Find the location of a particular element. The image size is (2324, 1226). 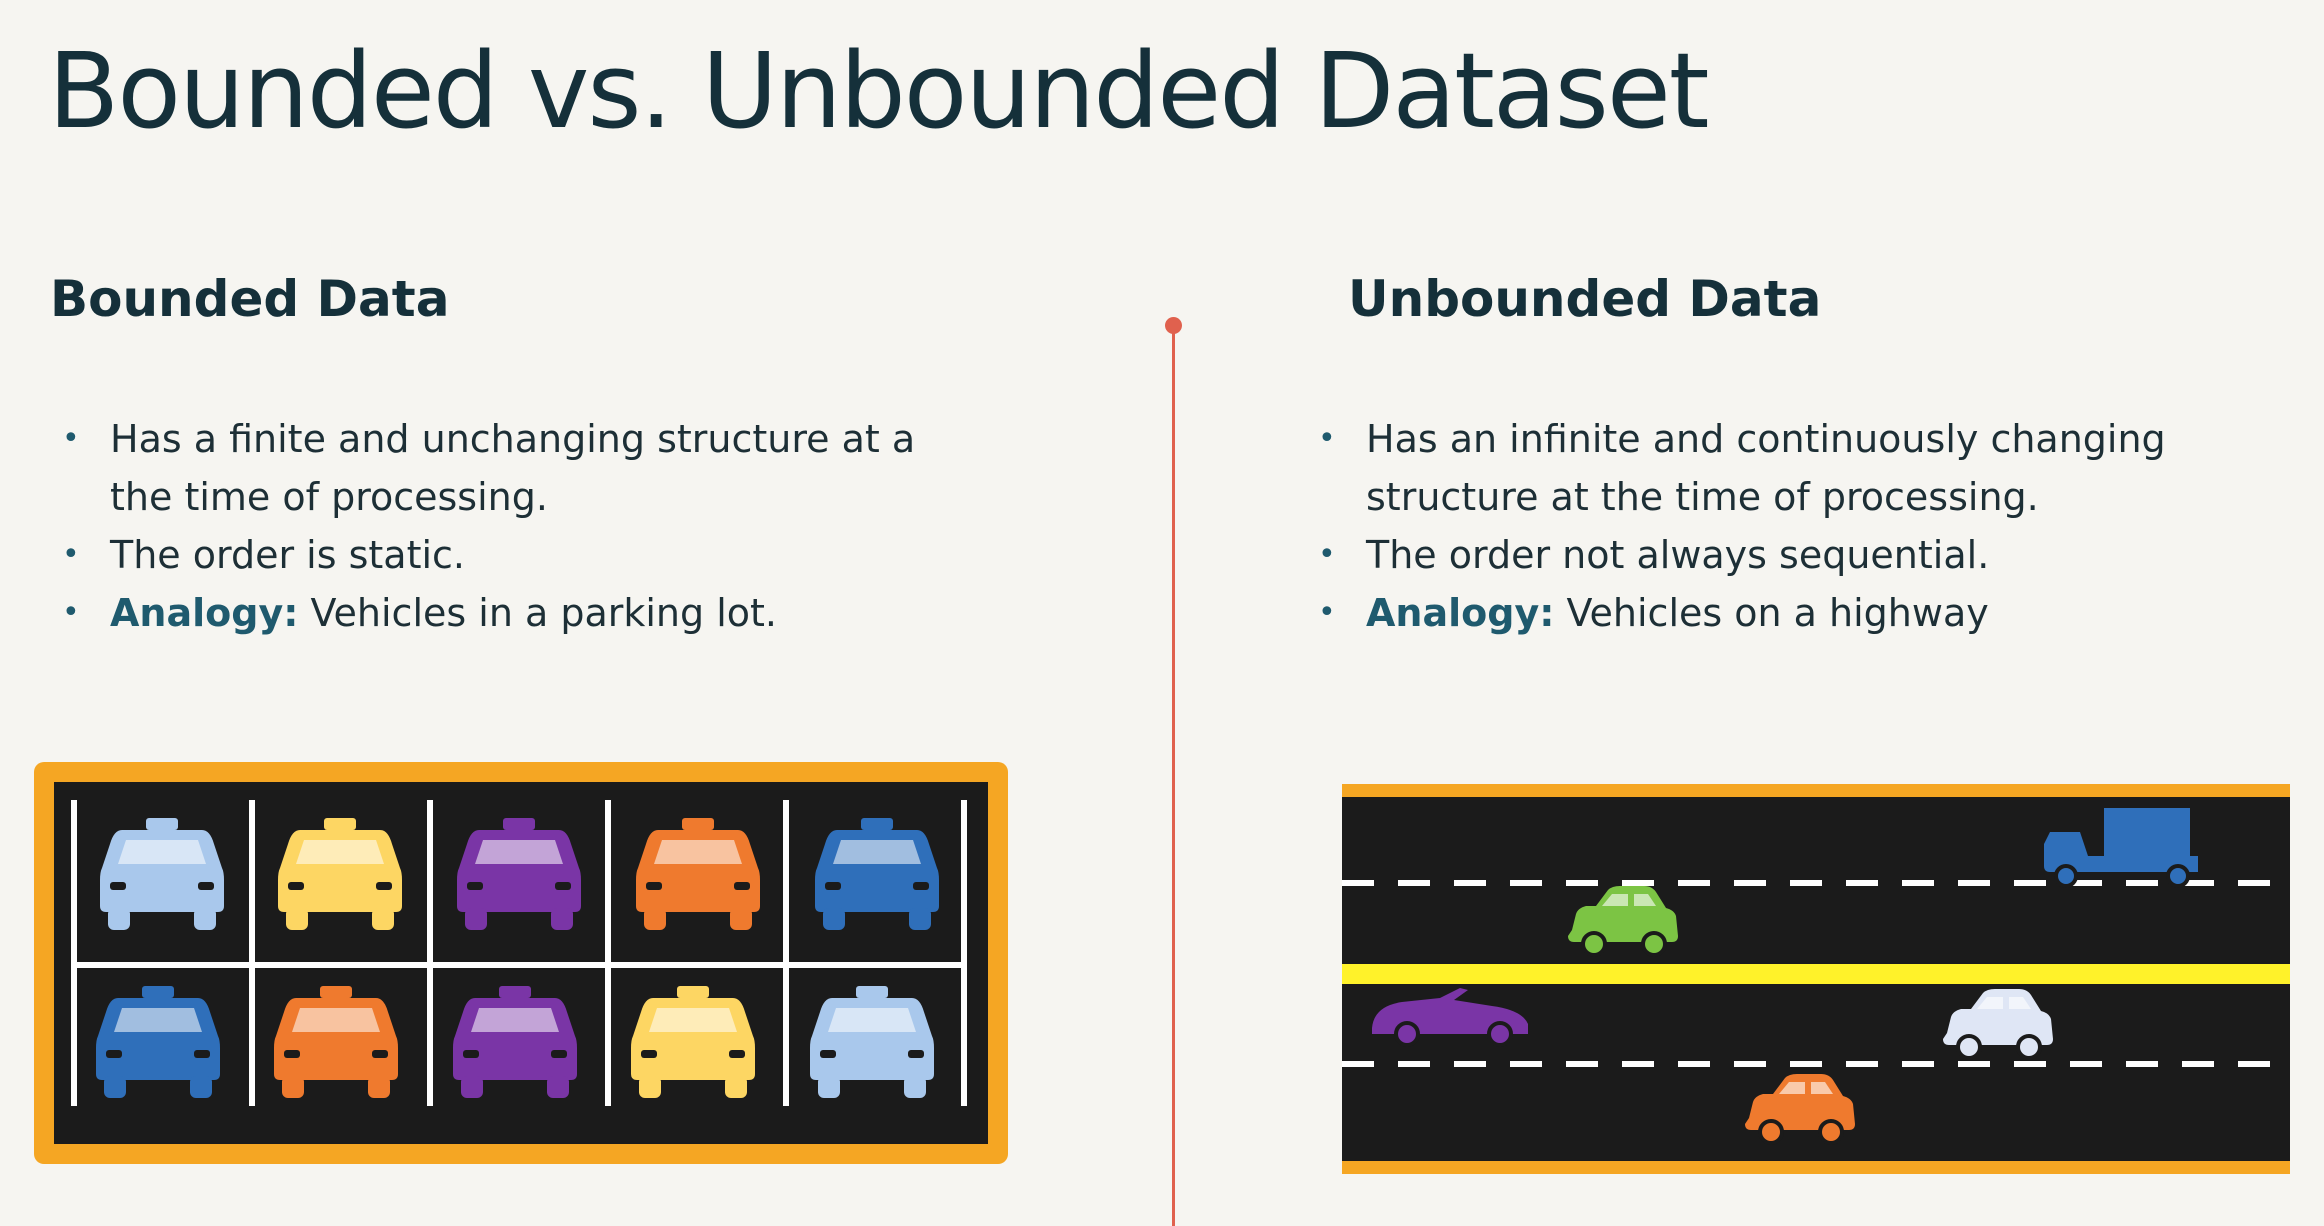

unbounded-bullet-analogy: Analogy: Vehicles on a highway is located at coordinates (1778, 613).